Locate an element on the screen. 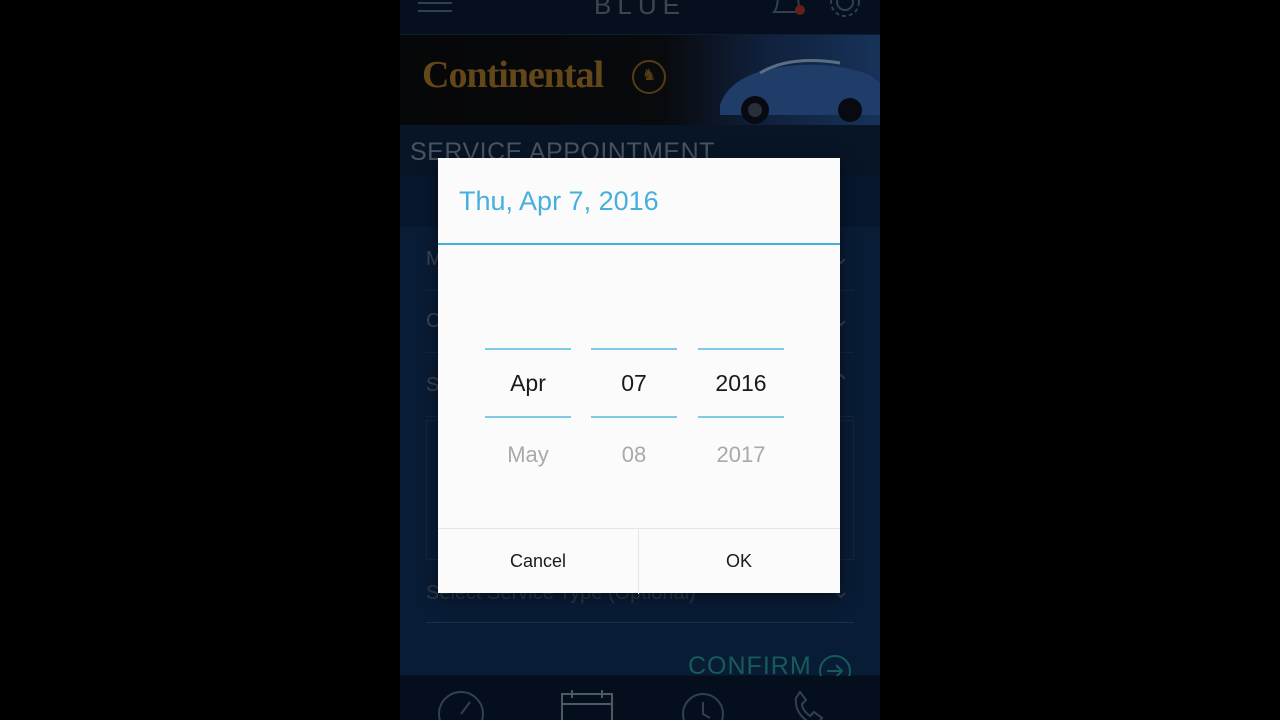  day-selected: 07 is located at coordinates (634, 383).